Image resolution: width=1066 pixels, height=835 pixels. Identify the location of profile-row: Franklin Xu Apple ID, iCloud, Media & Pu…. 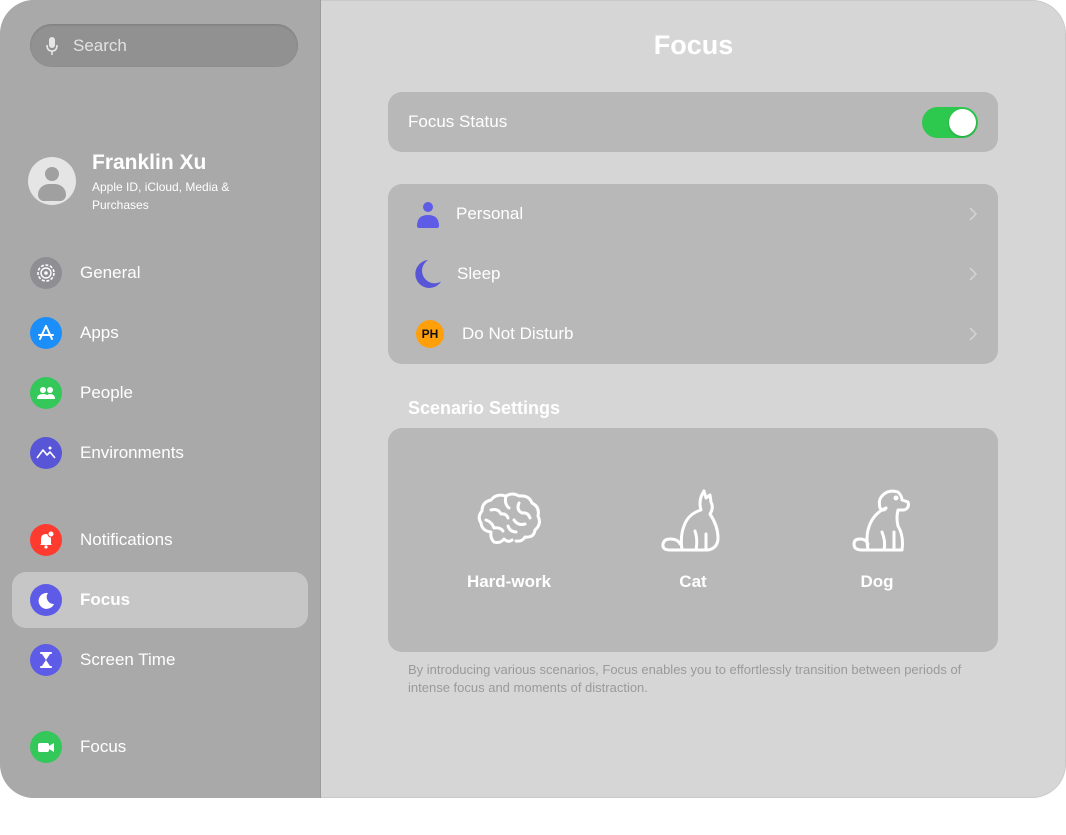
(135, 182).